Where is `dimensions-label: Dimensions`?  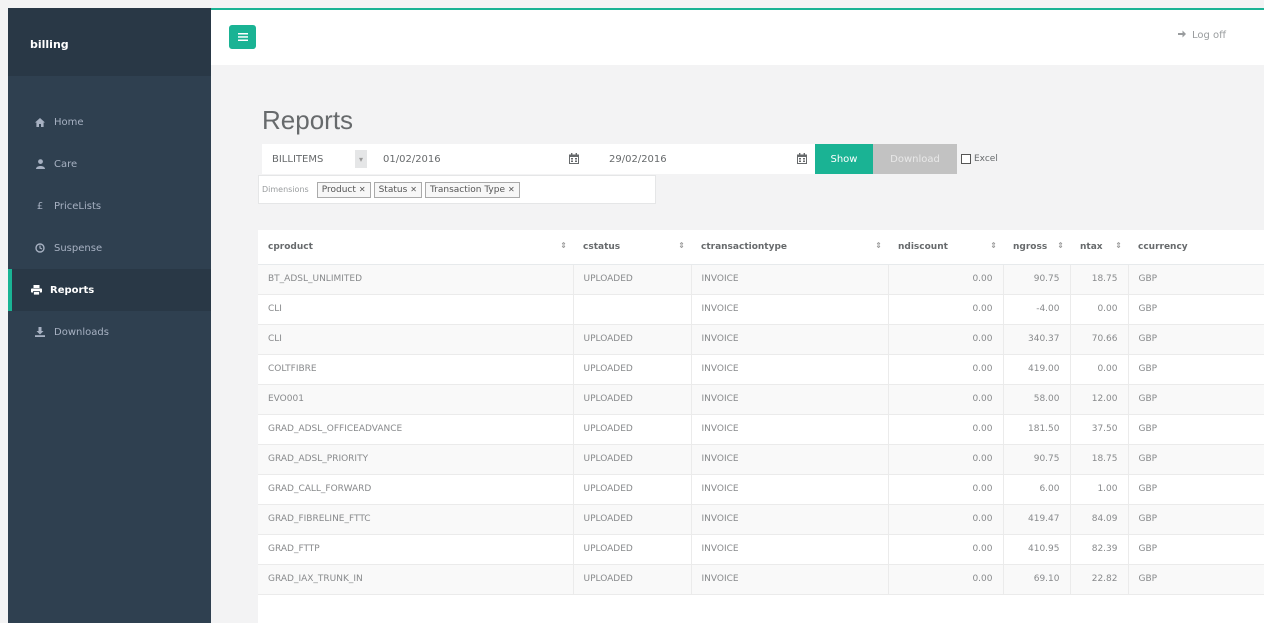
dimensions-label: Dimensions is located at coordinates (285, 189).